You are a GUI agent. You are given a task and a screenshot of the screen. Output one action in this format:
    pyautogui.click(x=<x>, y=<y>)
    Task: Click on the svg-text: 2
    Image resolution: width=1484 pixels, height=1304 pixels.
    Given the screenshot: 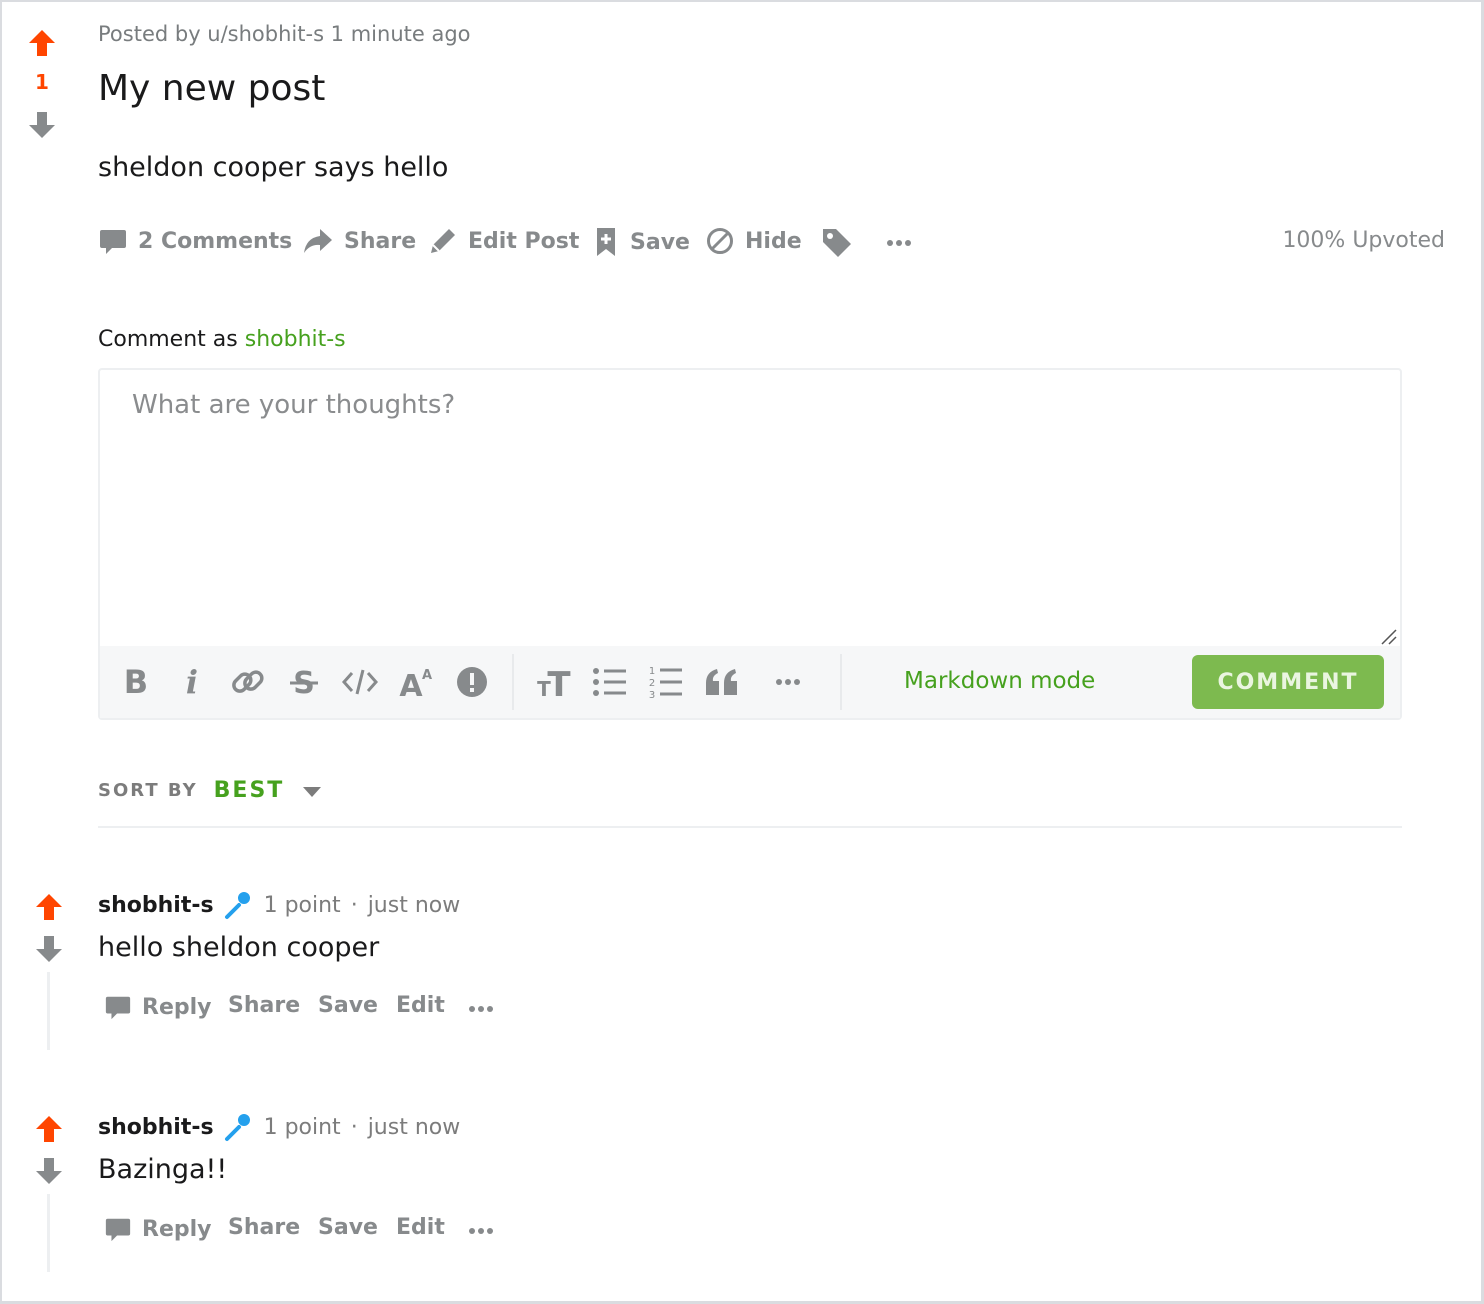 What is the action you would take?
    pyautogui.click(x=652, y=683)
    